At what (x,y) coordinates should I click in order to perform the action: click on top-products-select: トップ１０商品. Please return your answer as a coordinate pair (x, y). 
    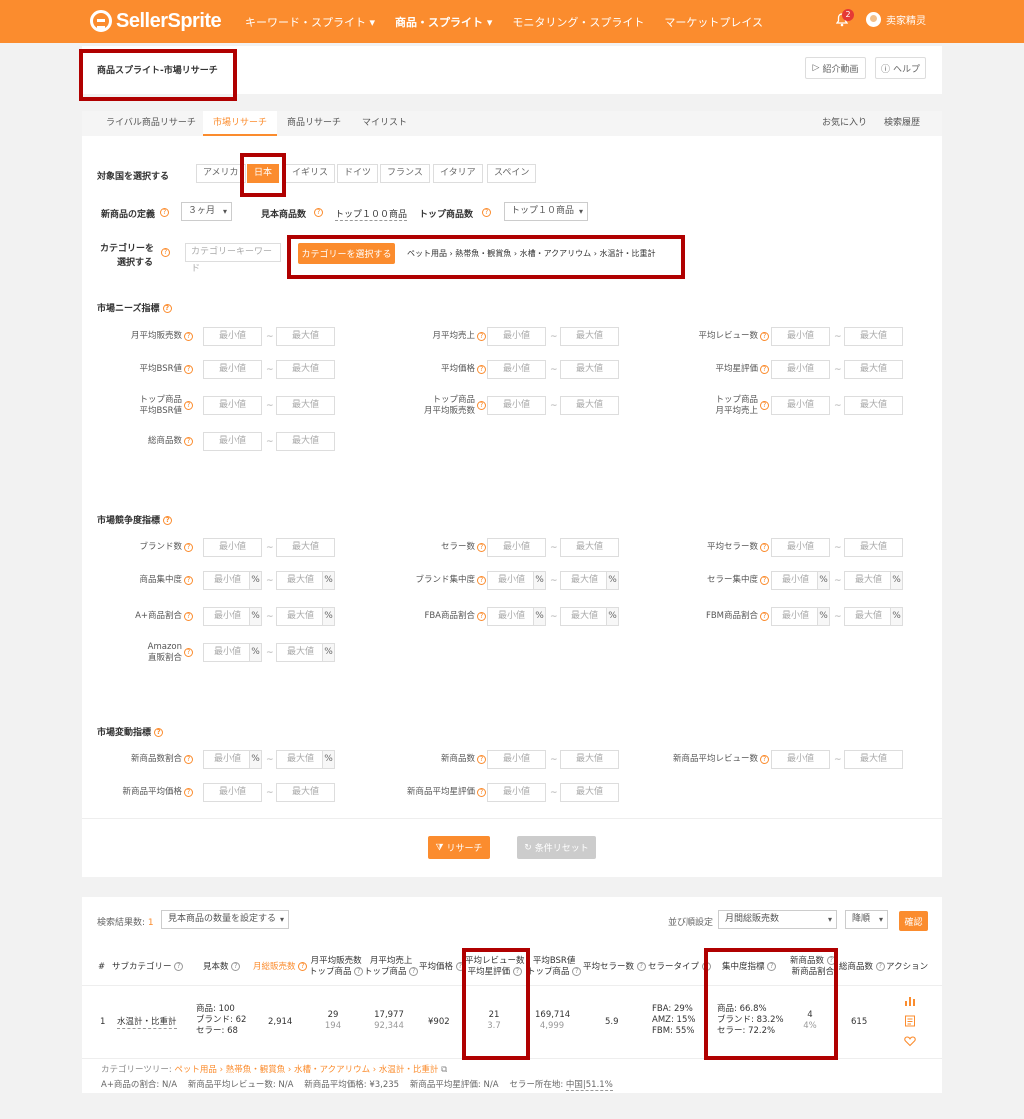
    Looking at the image, I should click on (546, 211).